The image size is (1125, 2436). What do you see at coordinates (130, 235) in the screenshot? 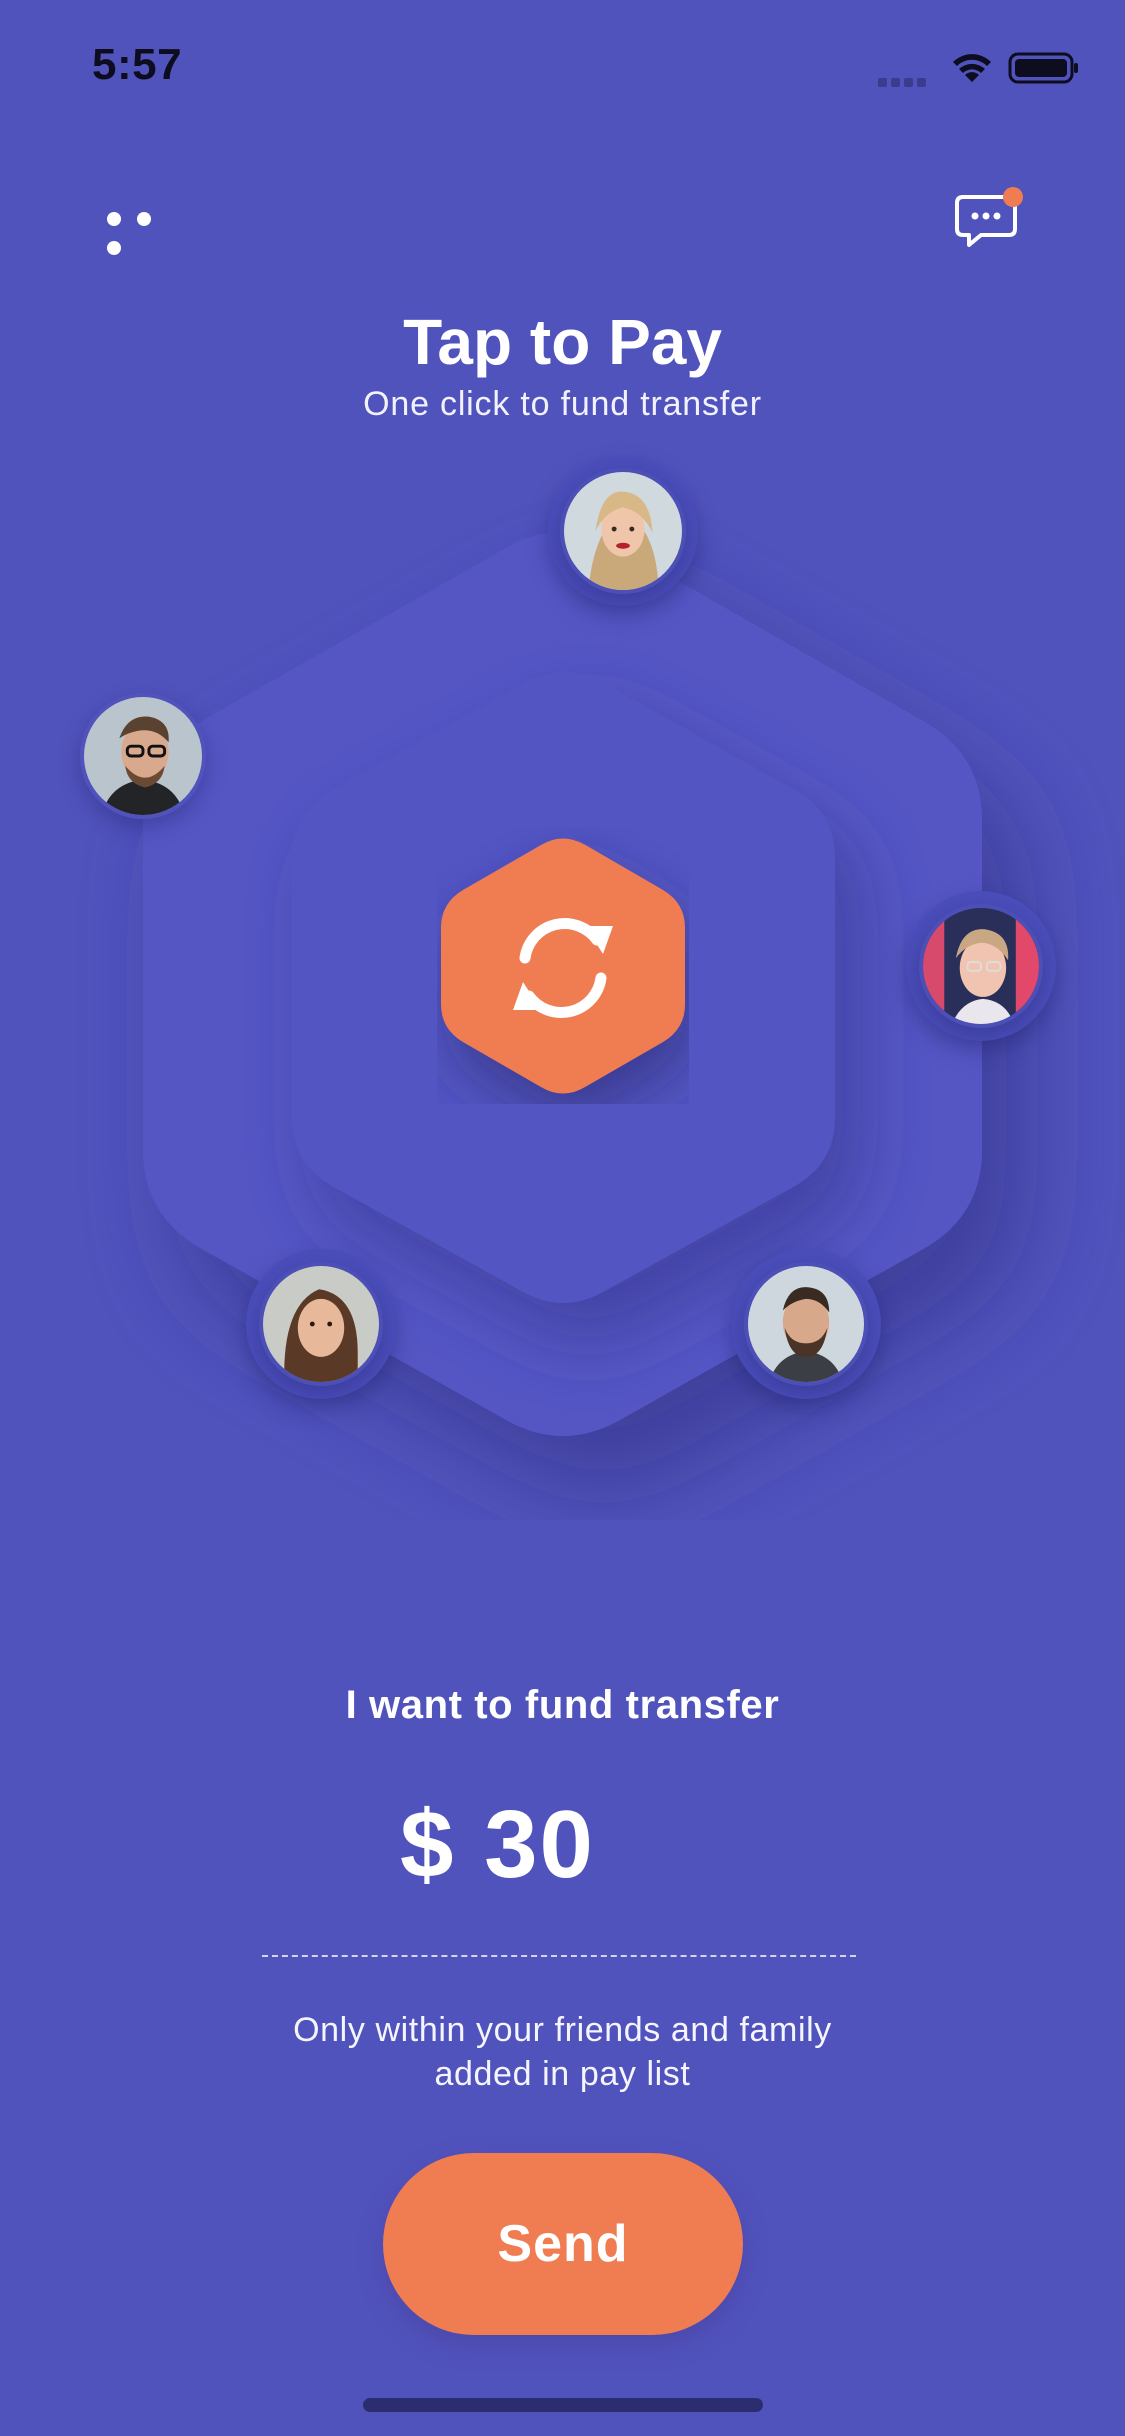
I see `menu-dots-icon` at bounding box center [130, 235].